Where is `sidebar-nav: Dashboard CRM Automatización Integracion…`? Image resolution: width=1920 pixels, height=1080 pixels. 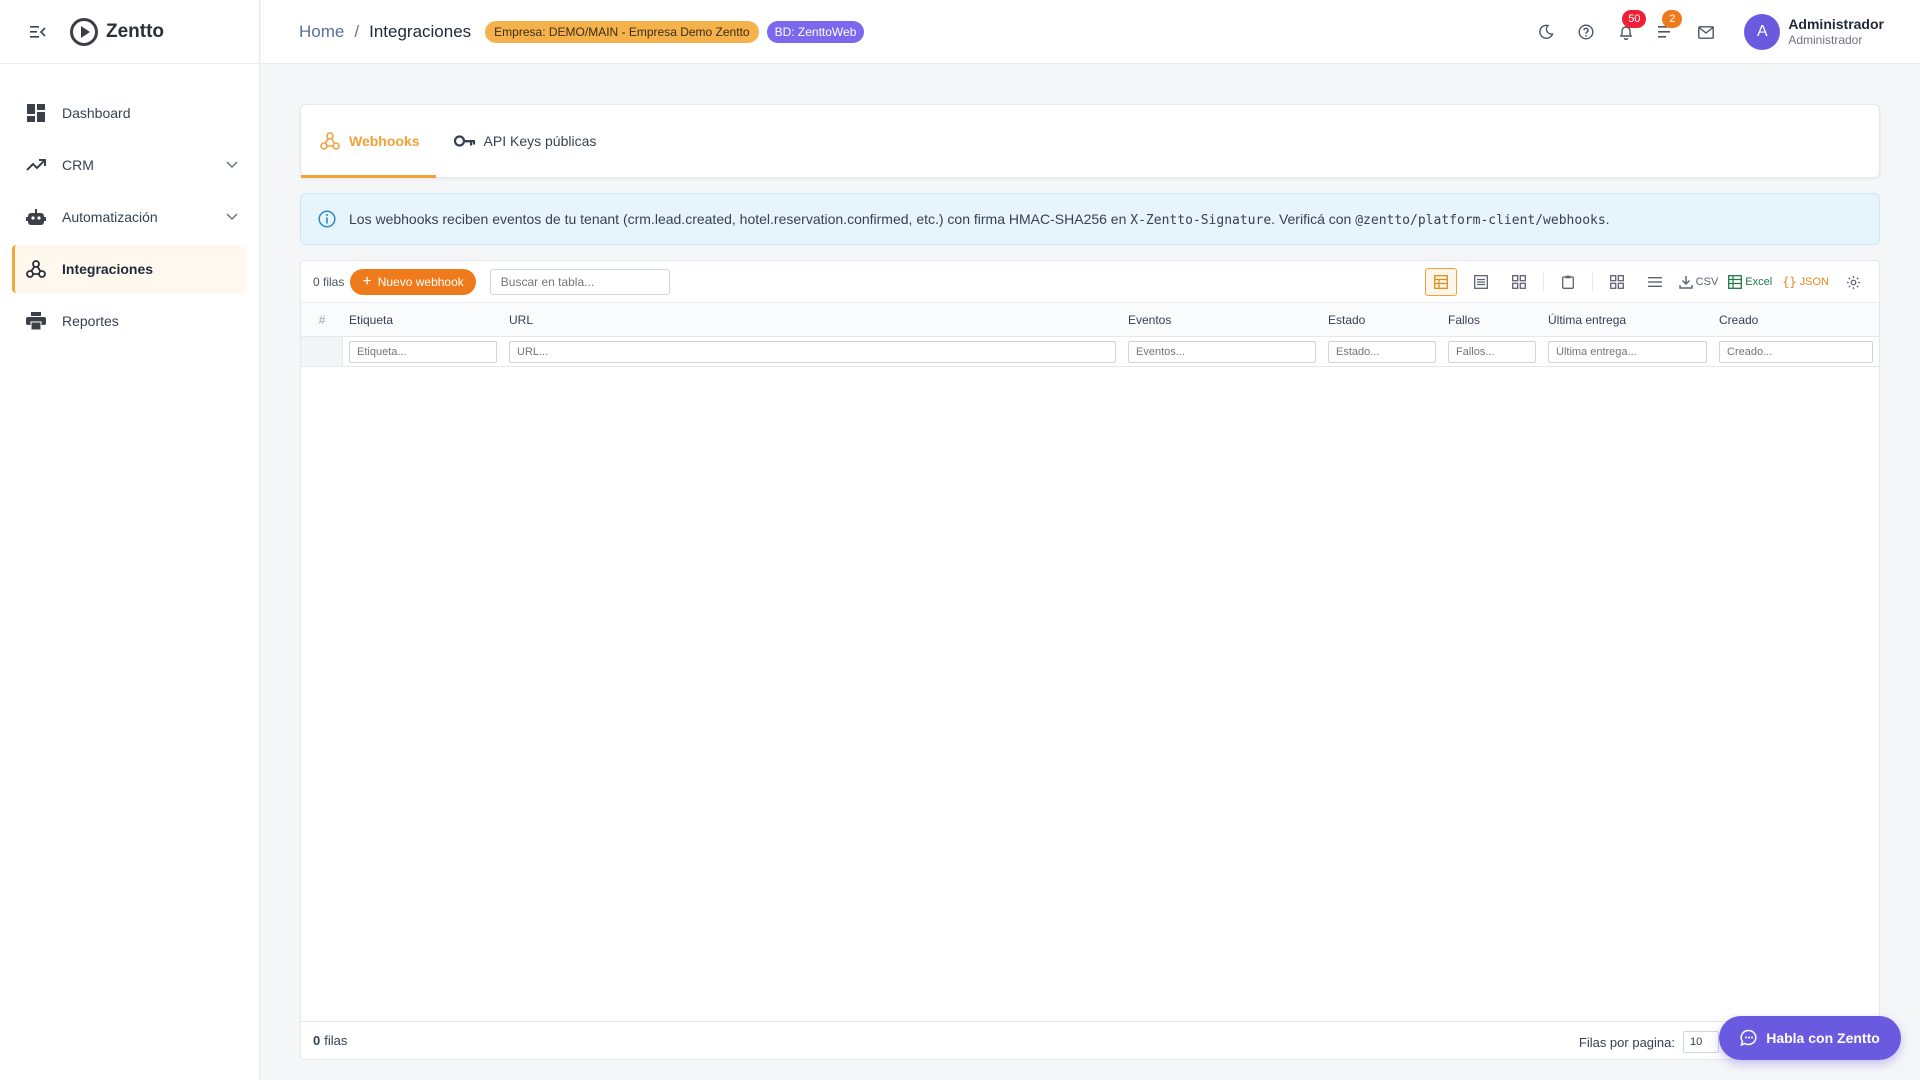
sidebar-nav: Dashboard CRM Automatización Integracion… is located at coordinates (129, 204).